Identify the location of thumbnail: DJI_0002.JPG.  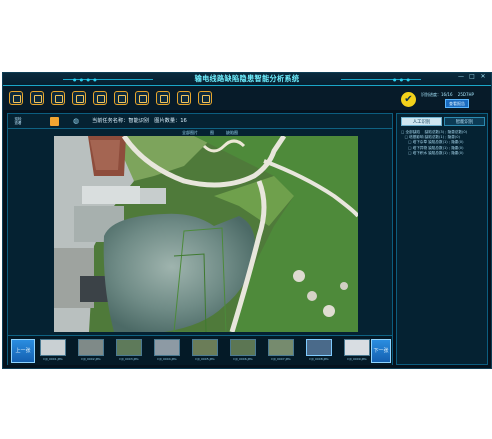
(91, 351).